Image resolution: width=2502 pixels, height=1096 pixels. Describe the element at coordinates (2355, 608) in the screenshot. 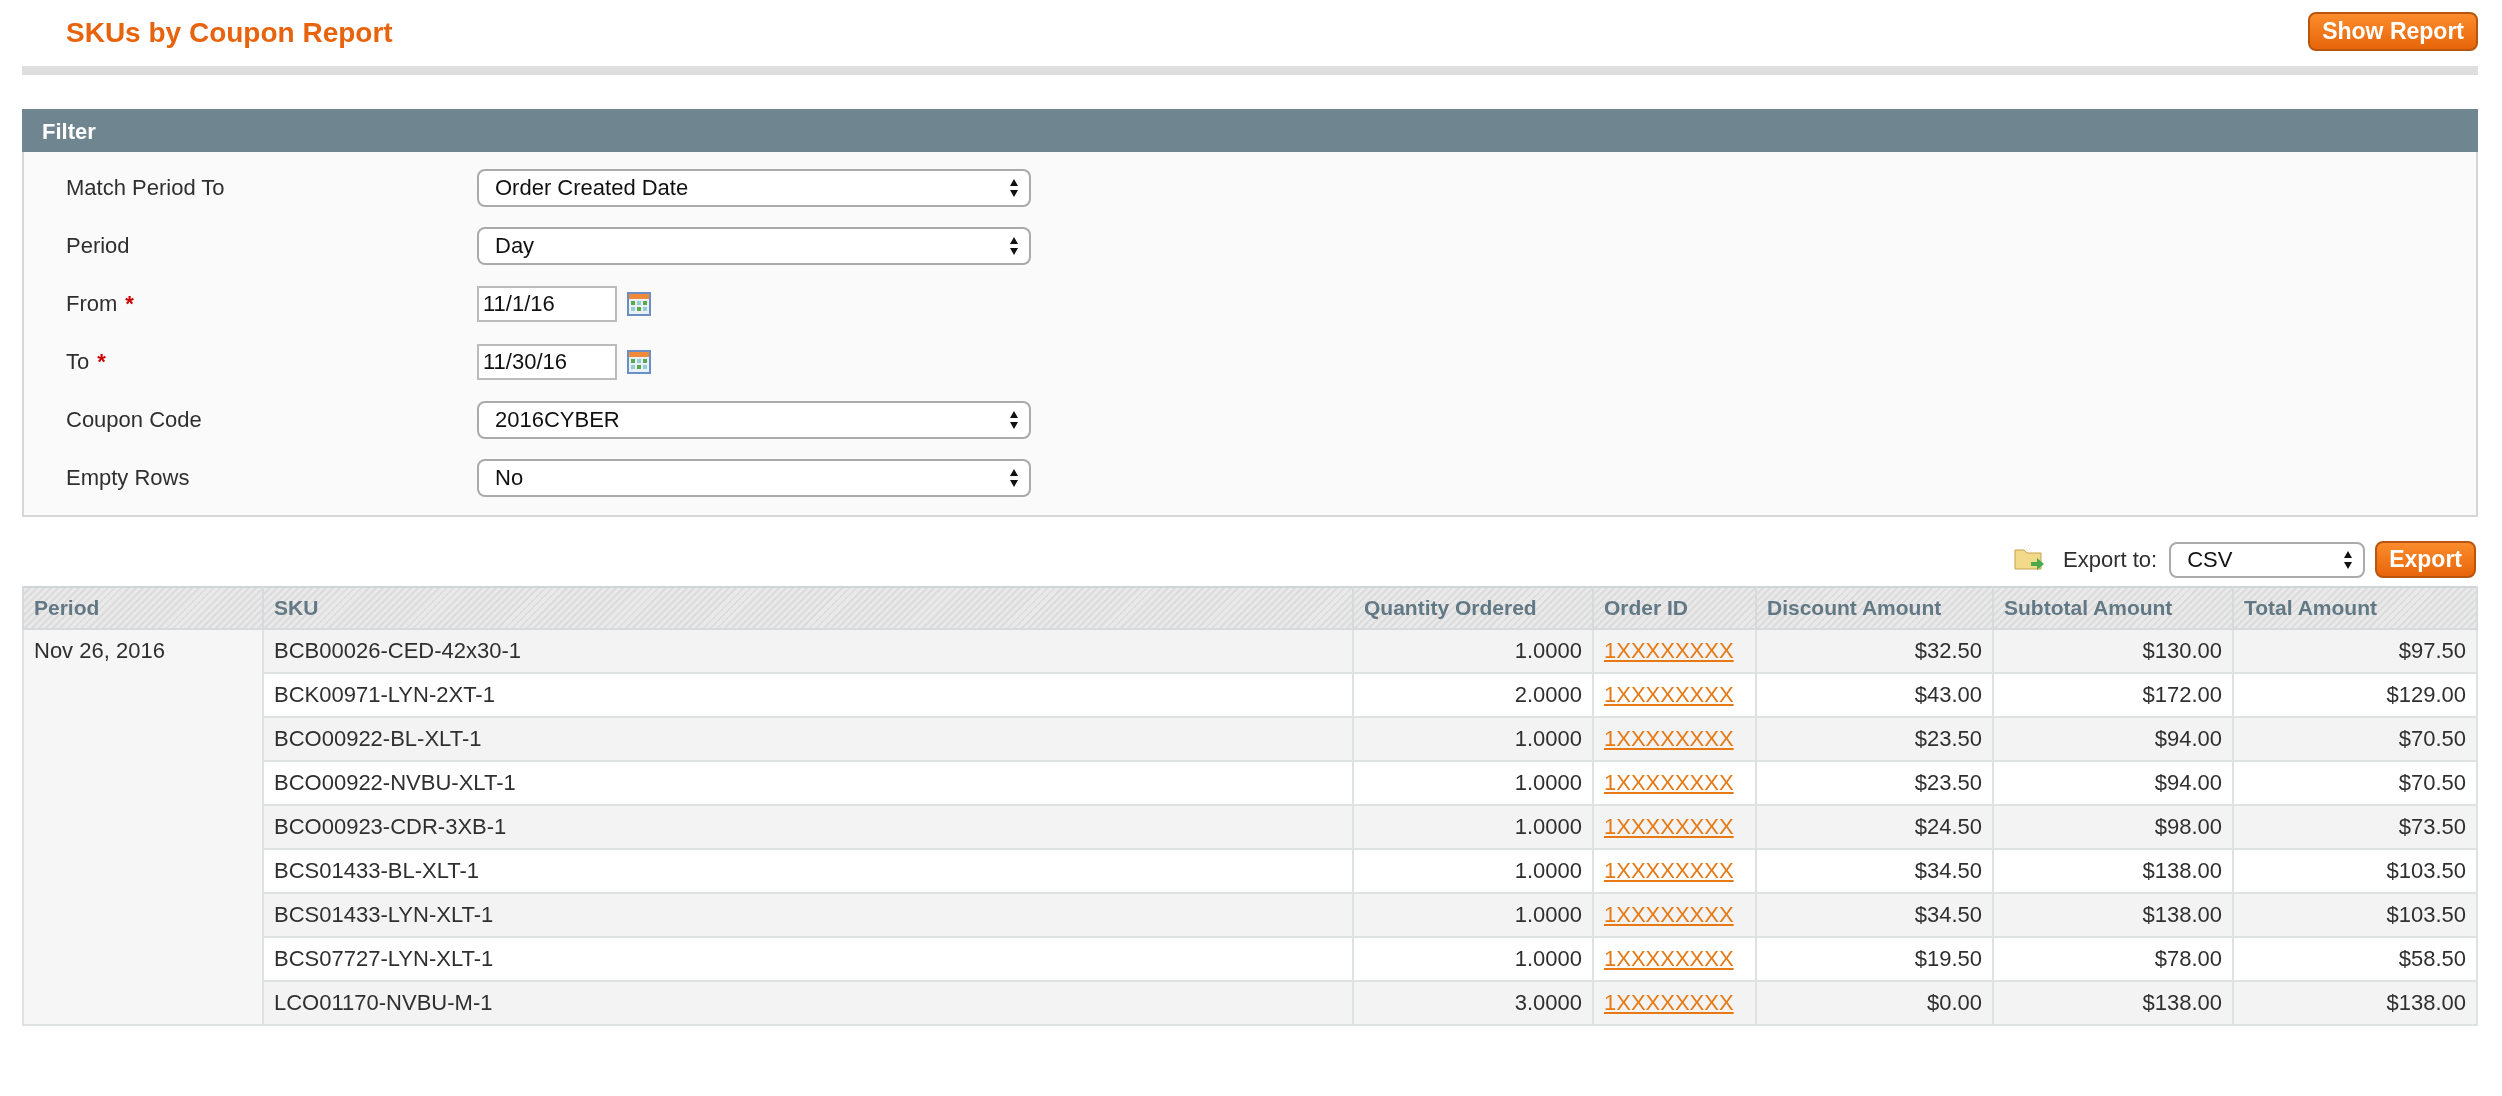

I see `column-header: Total Amount` at that location.